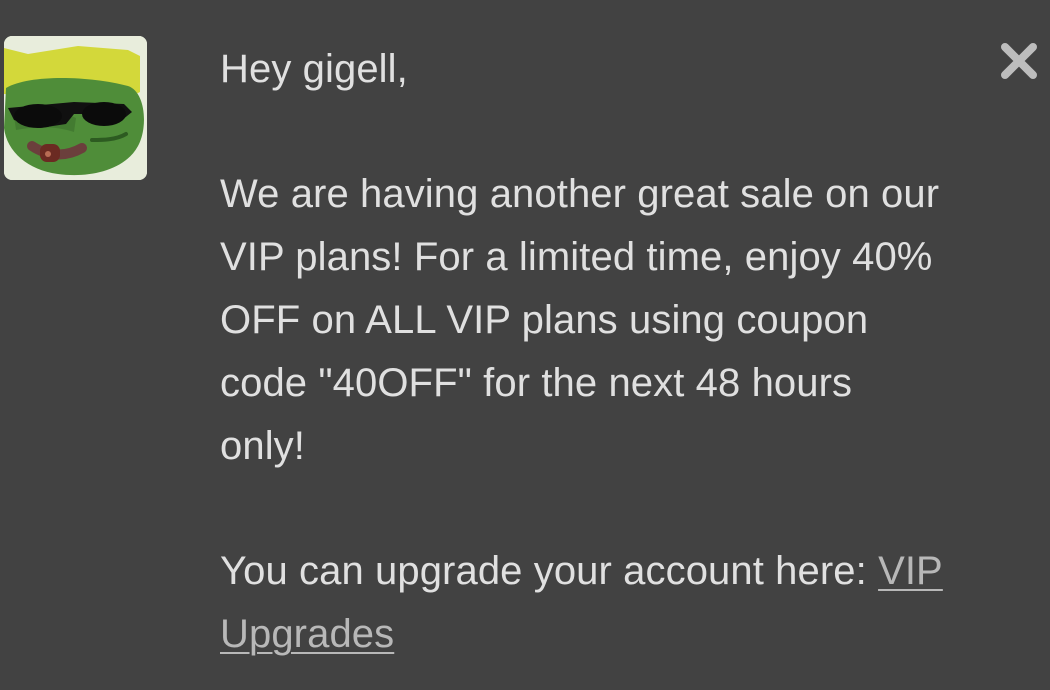  Describe the element at coordinates (314, 69) in the screenshot. I see `greeting: Hey gigell,` at that location.